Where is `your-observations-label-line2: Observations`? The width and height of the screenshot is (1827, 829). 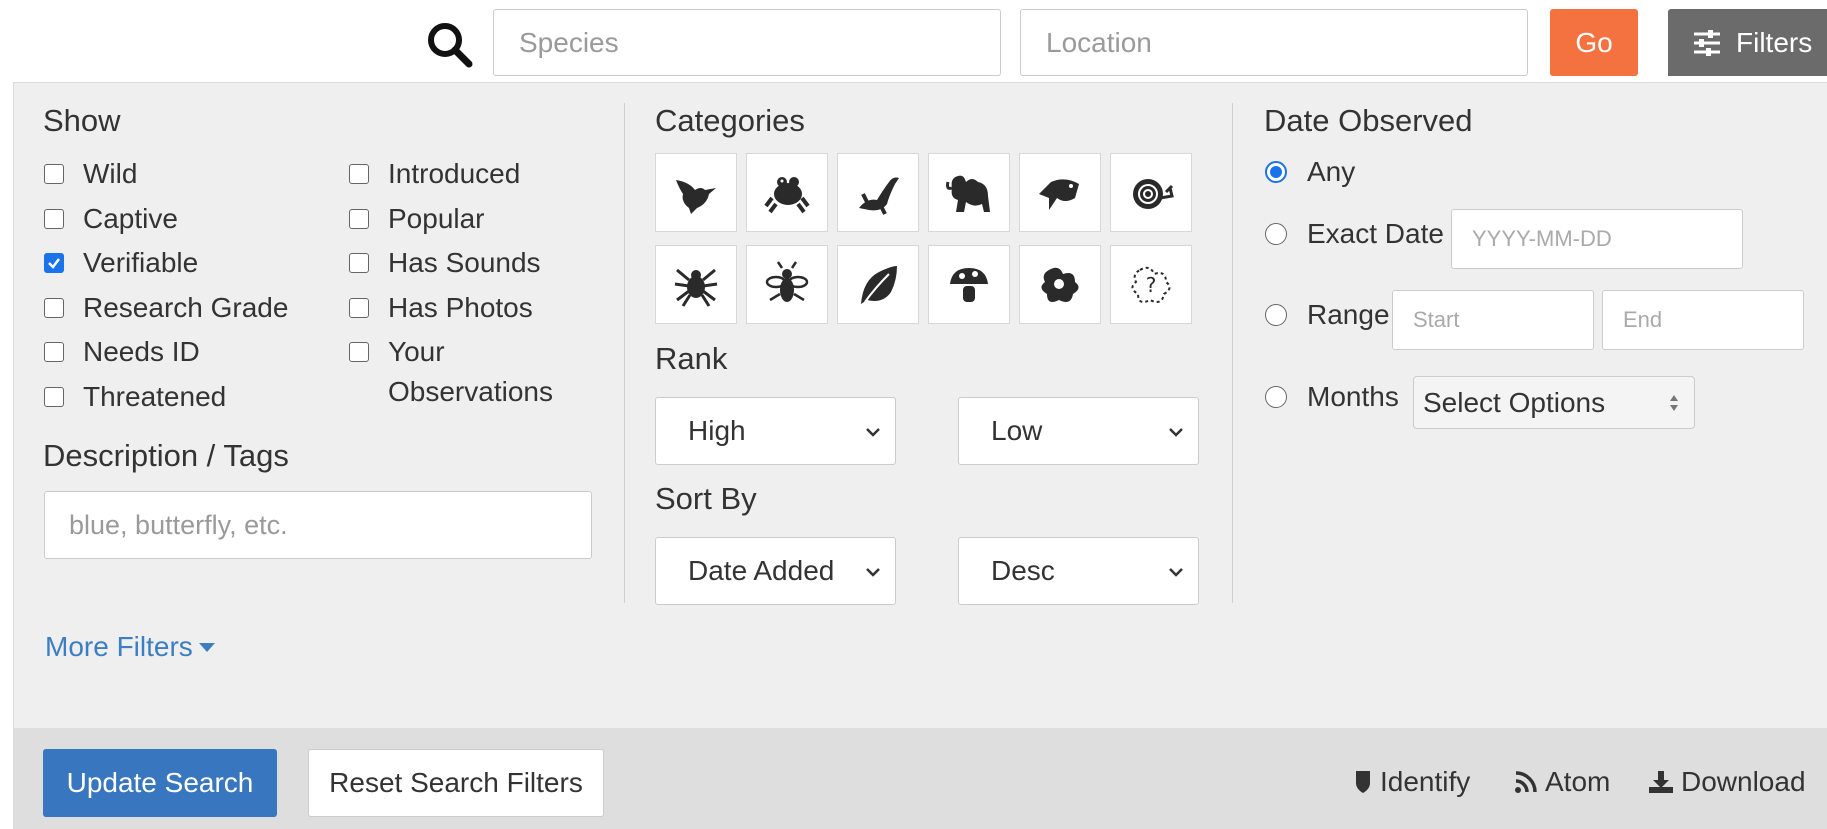 your-observations-label-line2: Observations is located at coordinates (470, 392).